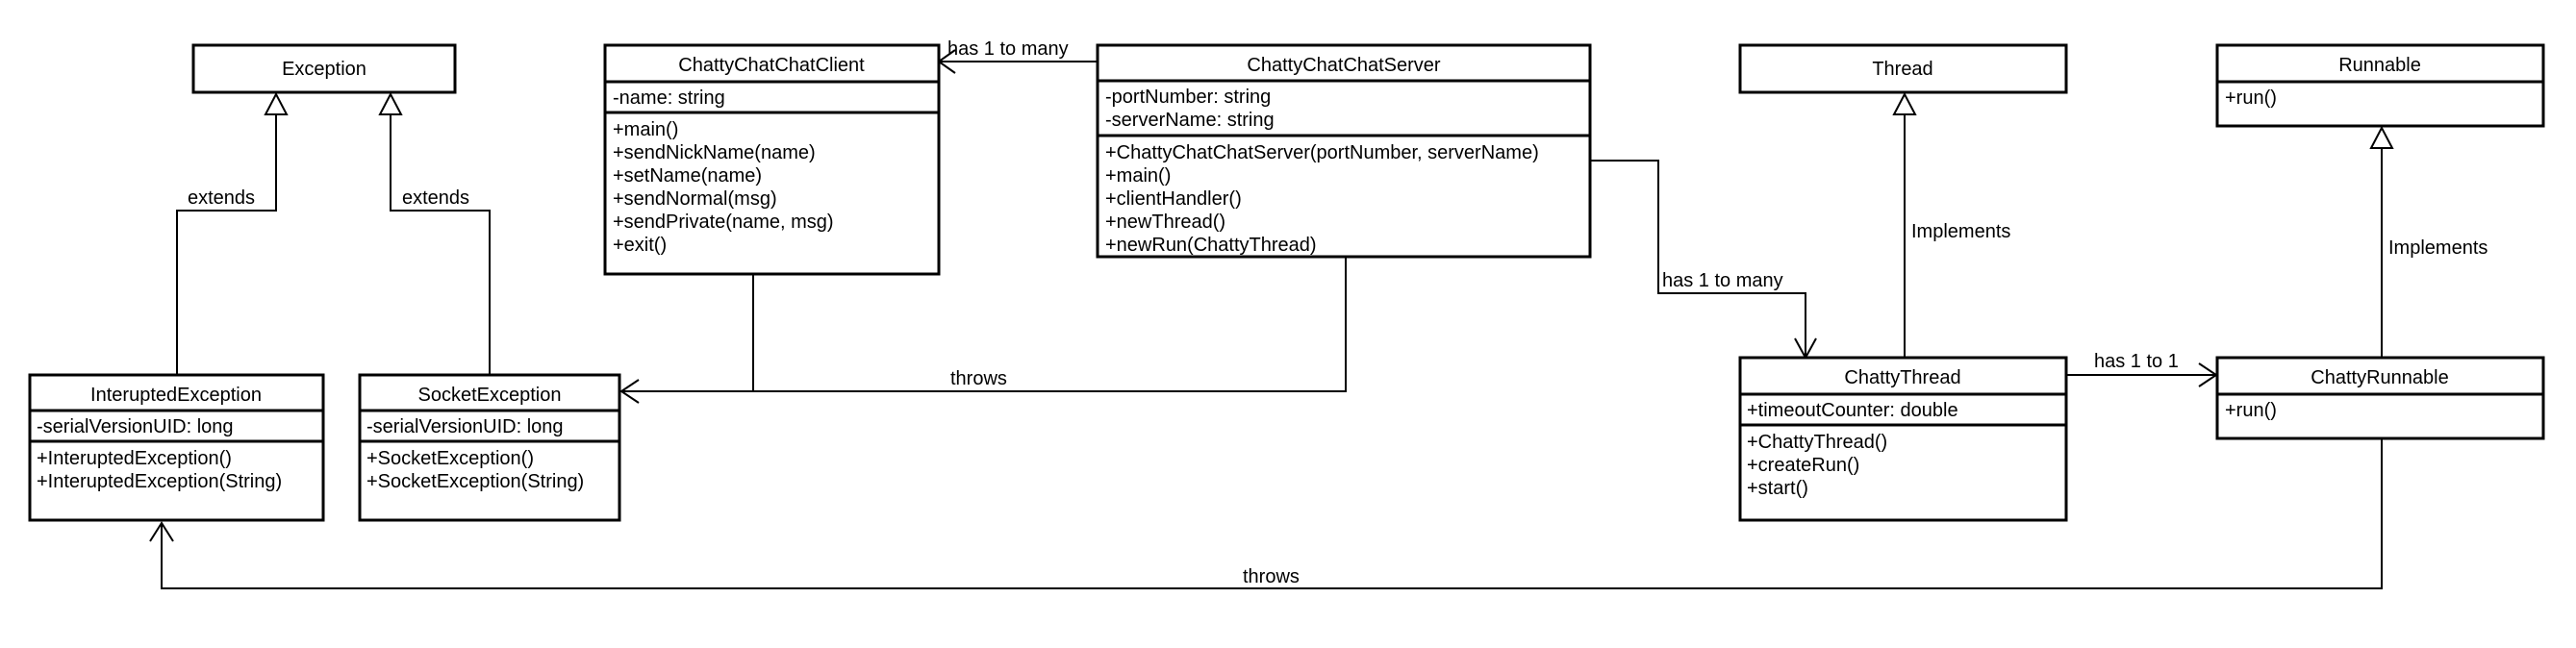  I want to click on attribute: -portNumber: string, so click(1188, 97).